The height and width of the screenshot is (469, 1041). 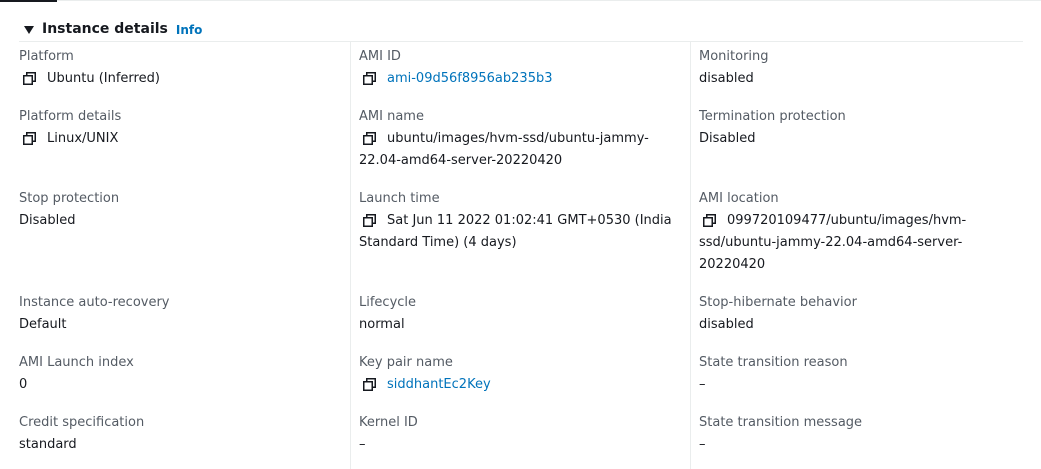 I want to click on key-pair-link: siddhantEc2Key, so click(x=439, y=385).